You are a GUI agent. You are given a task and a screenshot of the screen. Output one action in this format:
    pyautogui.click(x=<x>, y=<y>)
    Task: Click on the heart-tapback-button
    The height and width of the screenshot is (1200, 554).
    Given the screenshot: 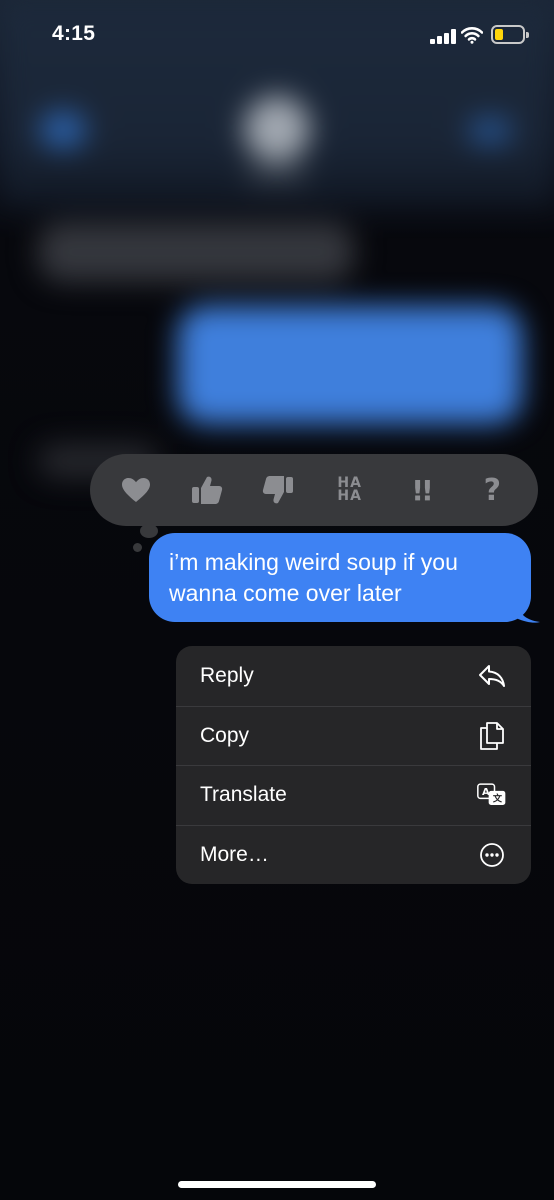 What is the action you would take?
    pyautogui.click(x=136, y=490)
    